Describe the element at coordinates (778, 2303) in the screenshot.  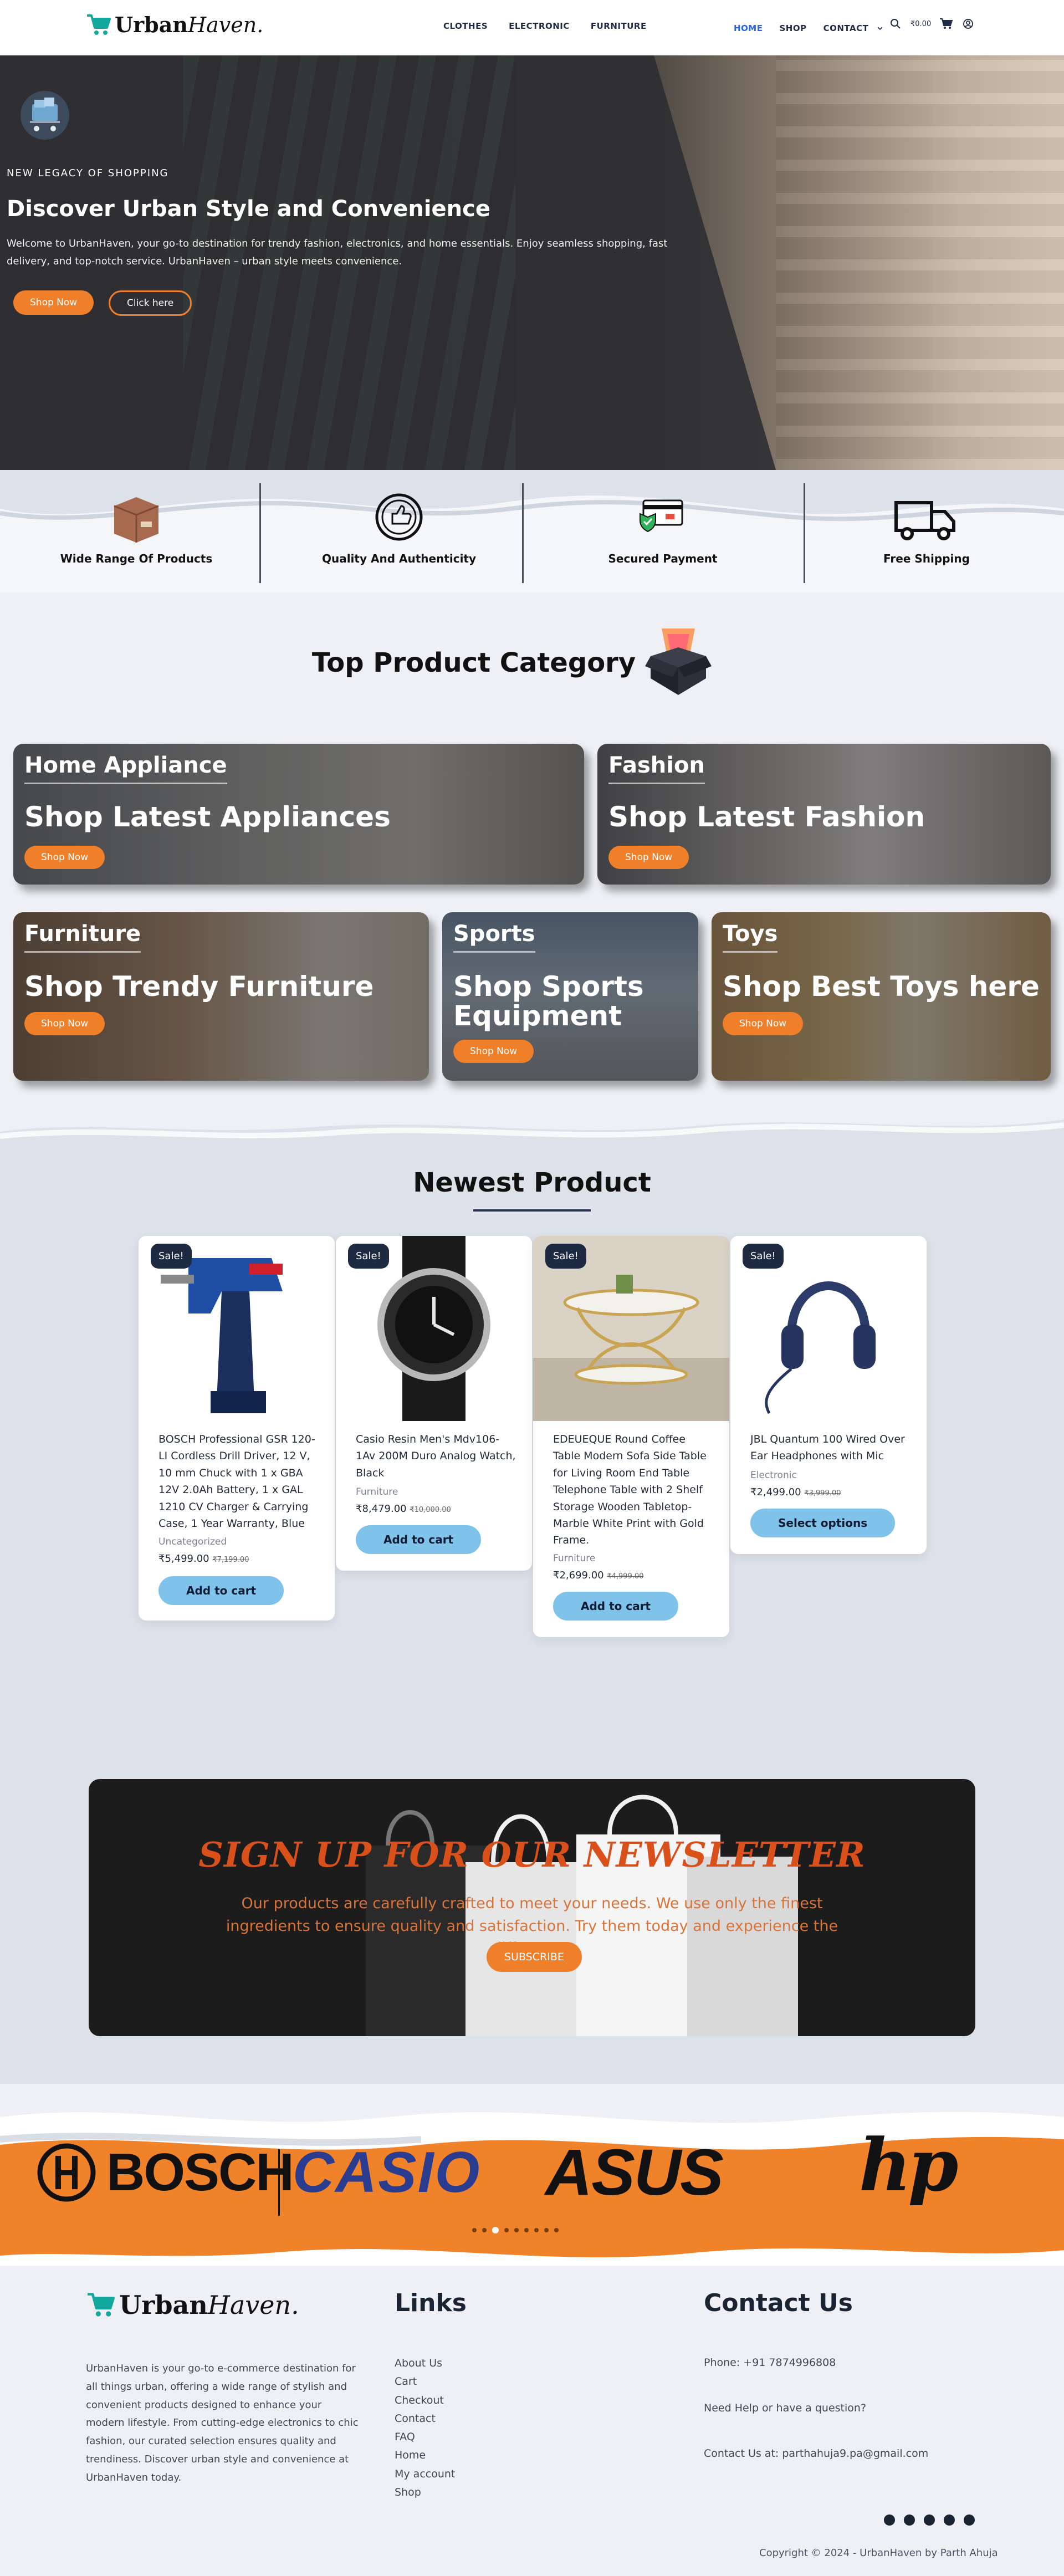
I see `footer-contact-title: Contact Us` at that location.